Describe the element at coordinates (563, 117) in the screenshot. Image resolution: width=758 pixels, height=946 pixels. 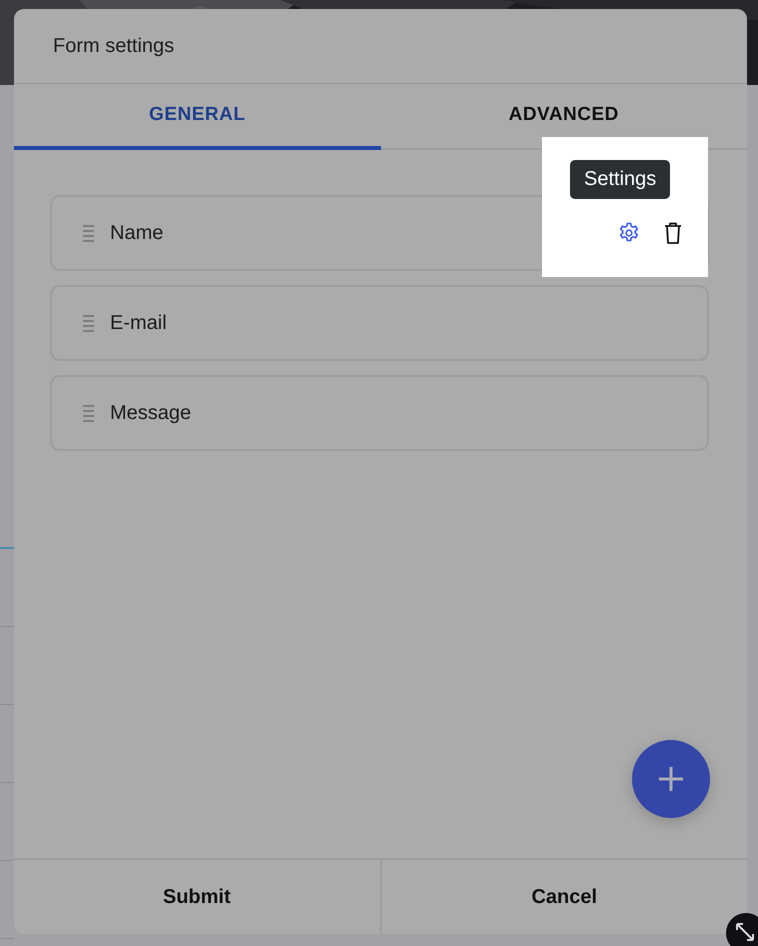
I see `tab: ADVANCED` at that location.